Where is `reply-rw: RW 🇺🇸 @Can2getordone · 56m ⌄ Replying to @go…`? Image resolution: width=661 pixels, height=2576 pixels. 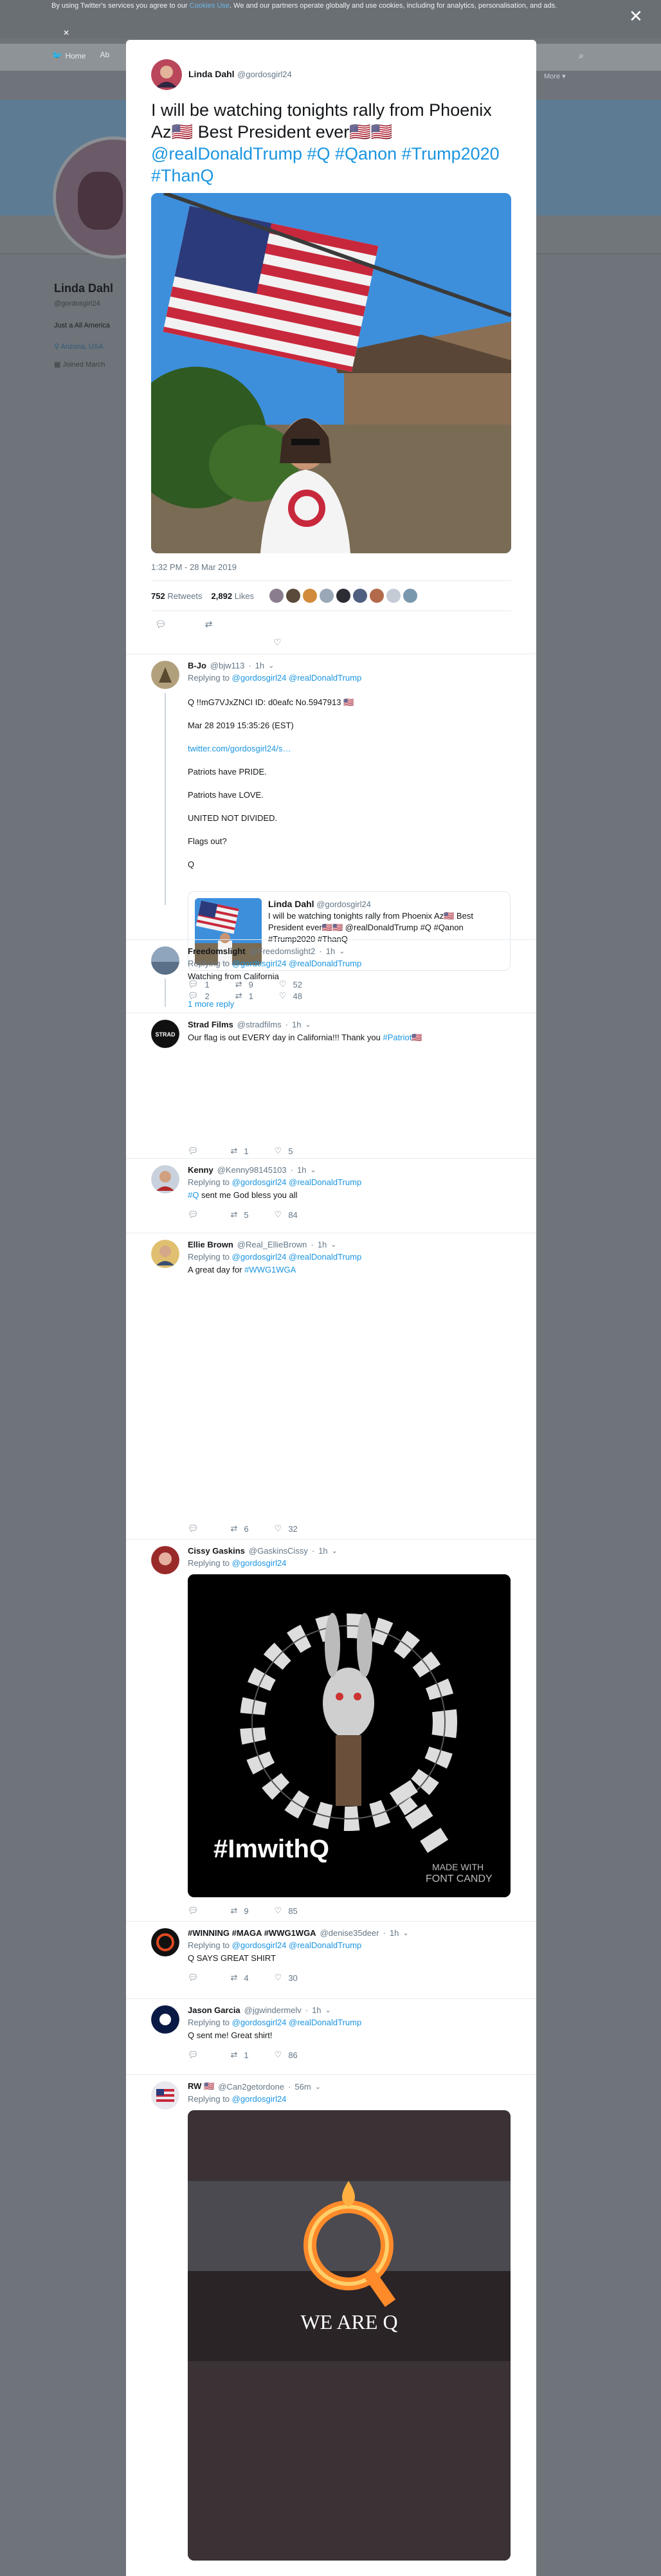 reply-rw: RW 🇺🇸 @Can2getordone · 56m ⌄ Replying to @go… is located at coordinates (331, 2318).